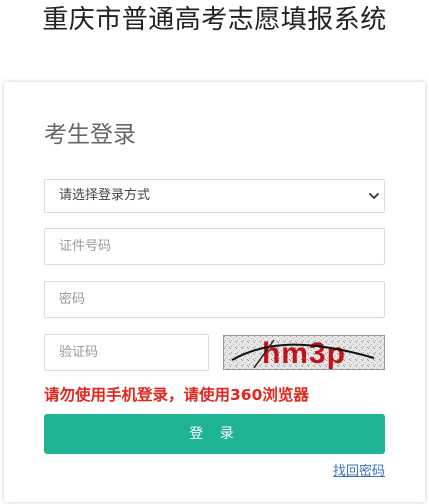  Describe the element at coordinates (214, 434) in the screenshot. I see `login-button: 登 录` at that location.